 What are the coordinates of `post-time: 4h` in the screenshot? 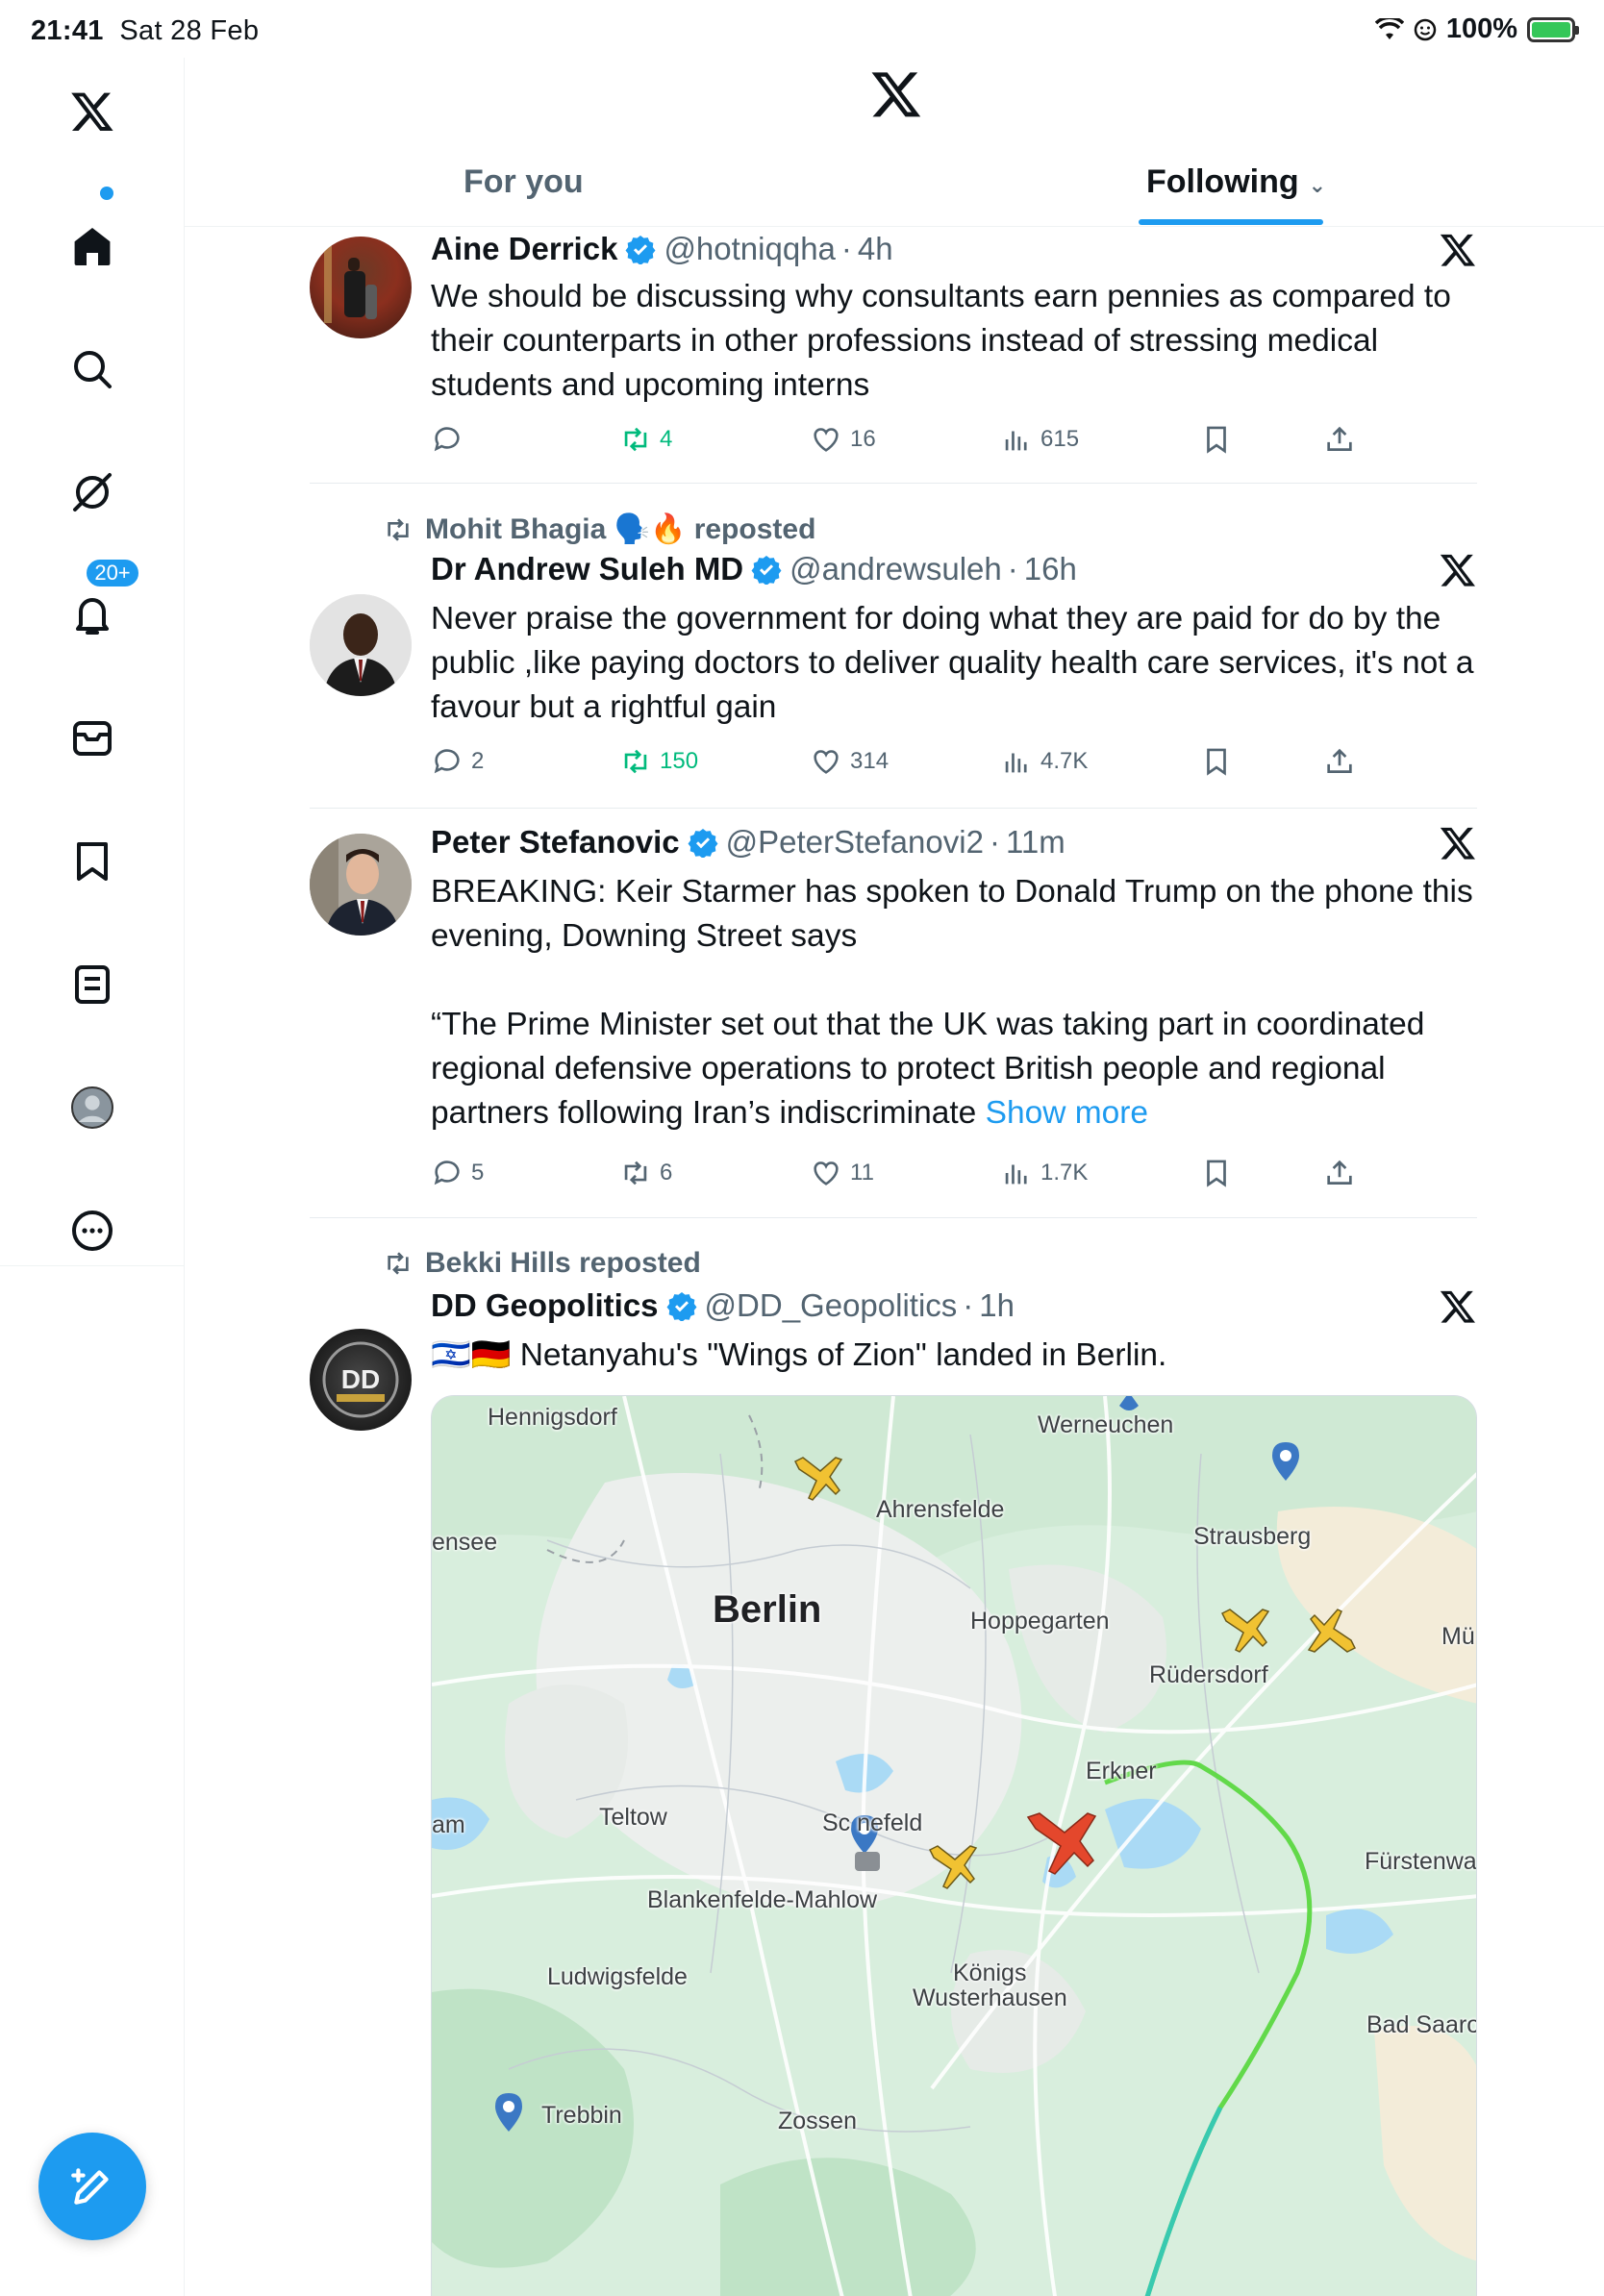 It's located at (875, 249).